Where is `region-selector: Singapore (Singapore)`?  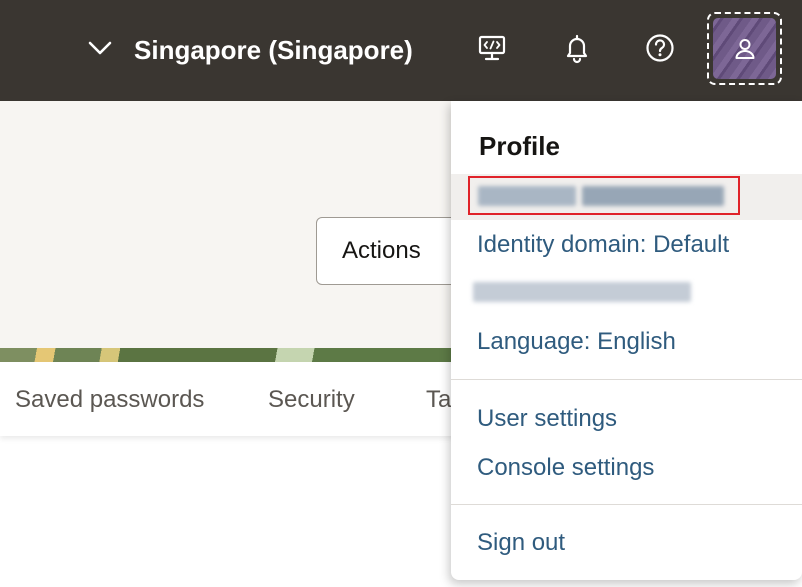 region-selector: Singapore (Singapore) is located at coordinates (249, 50).